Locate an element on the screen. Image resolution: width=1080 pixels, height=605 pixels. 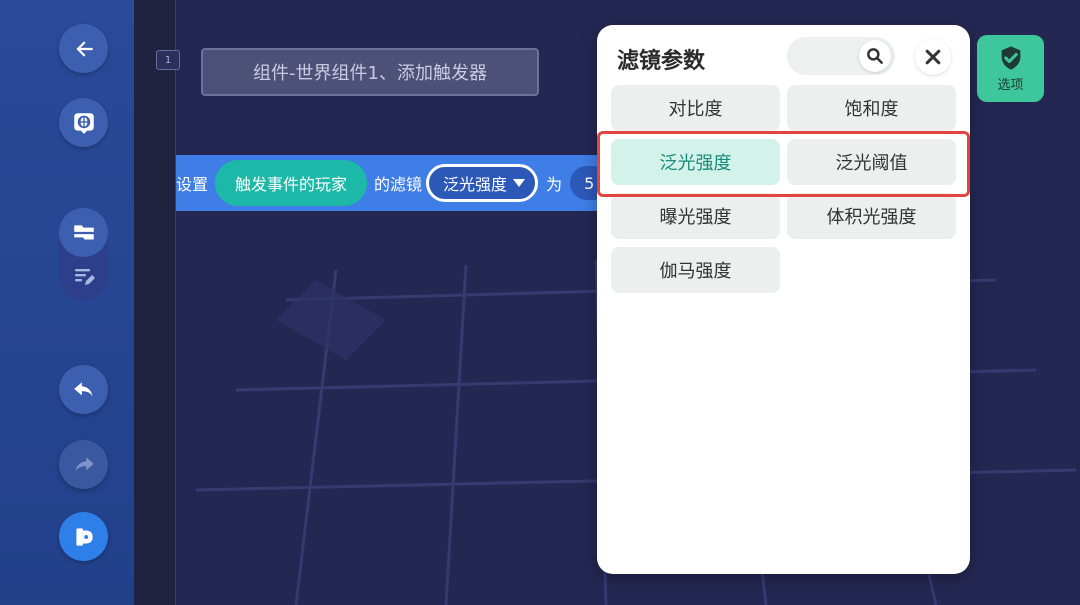
notes-icon is located at coordinates (84, 277).